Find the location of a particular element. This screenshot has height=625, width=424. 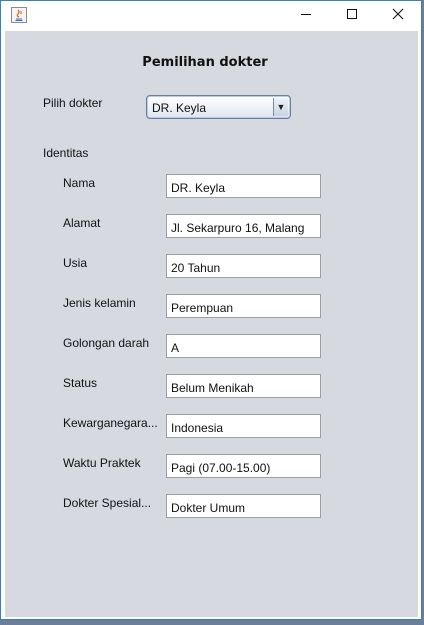

minimize-icon is located at coordinates (306, 16).